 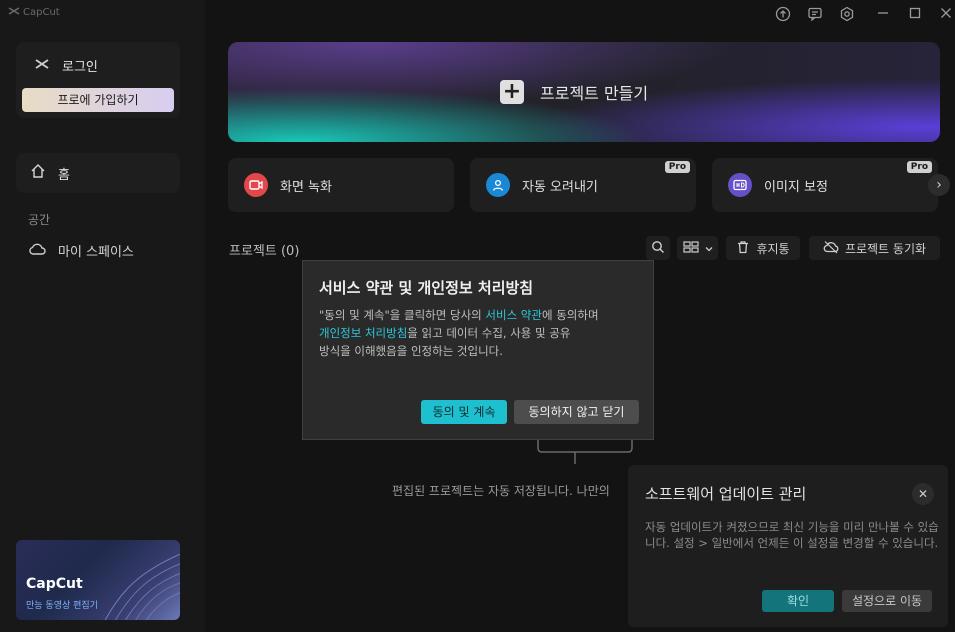 I want to click on pro-join-button: 프로에 가입하기, so click(x=98, y=100).